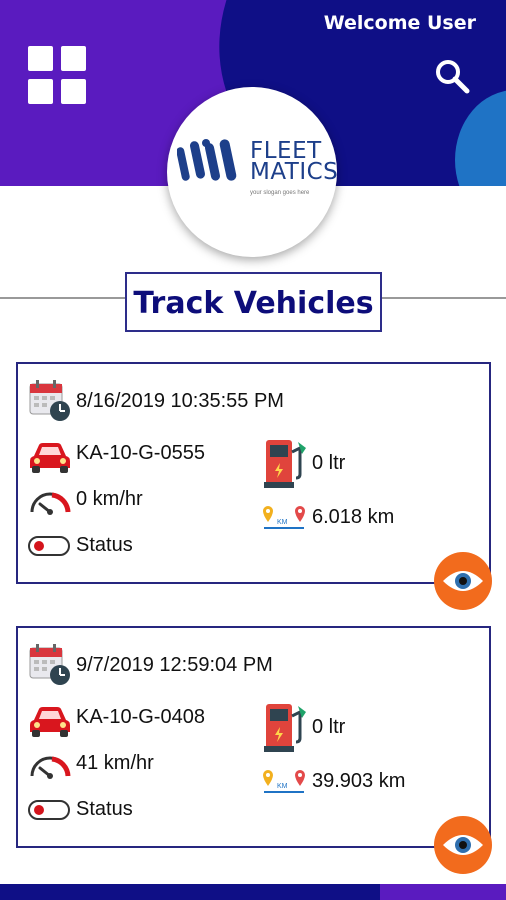 The image size is (506, 900). I want to click on page-title: Track Vehicles, so click(253, 303).